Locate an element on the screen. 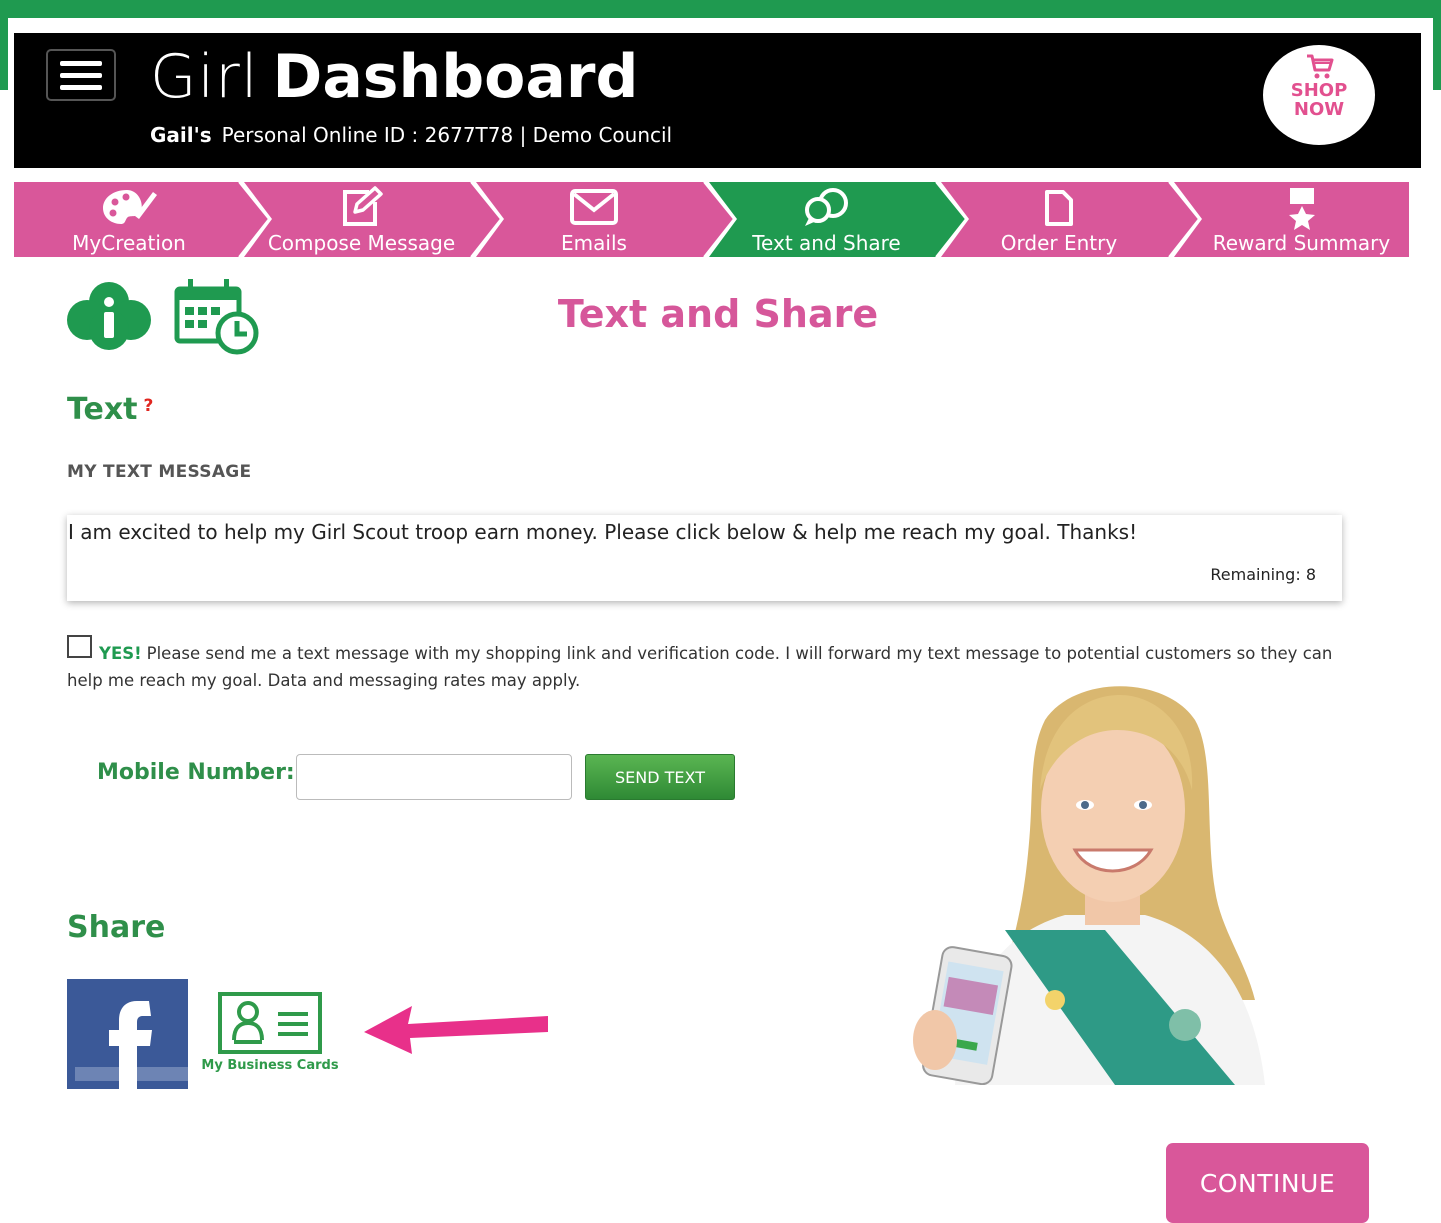  brand-girl: Girl is located at coordinates (204, 77).